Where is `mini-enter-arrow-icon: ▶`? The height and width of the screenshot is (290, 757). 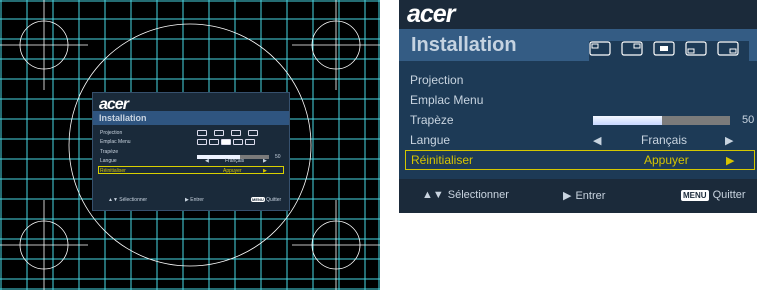
mini-enter-arrow-icon: ▶ is located at coordinates (187, 200).